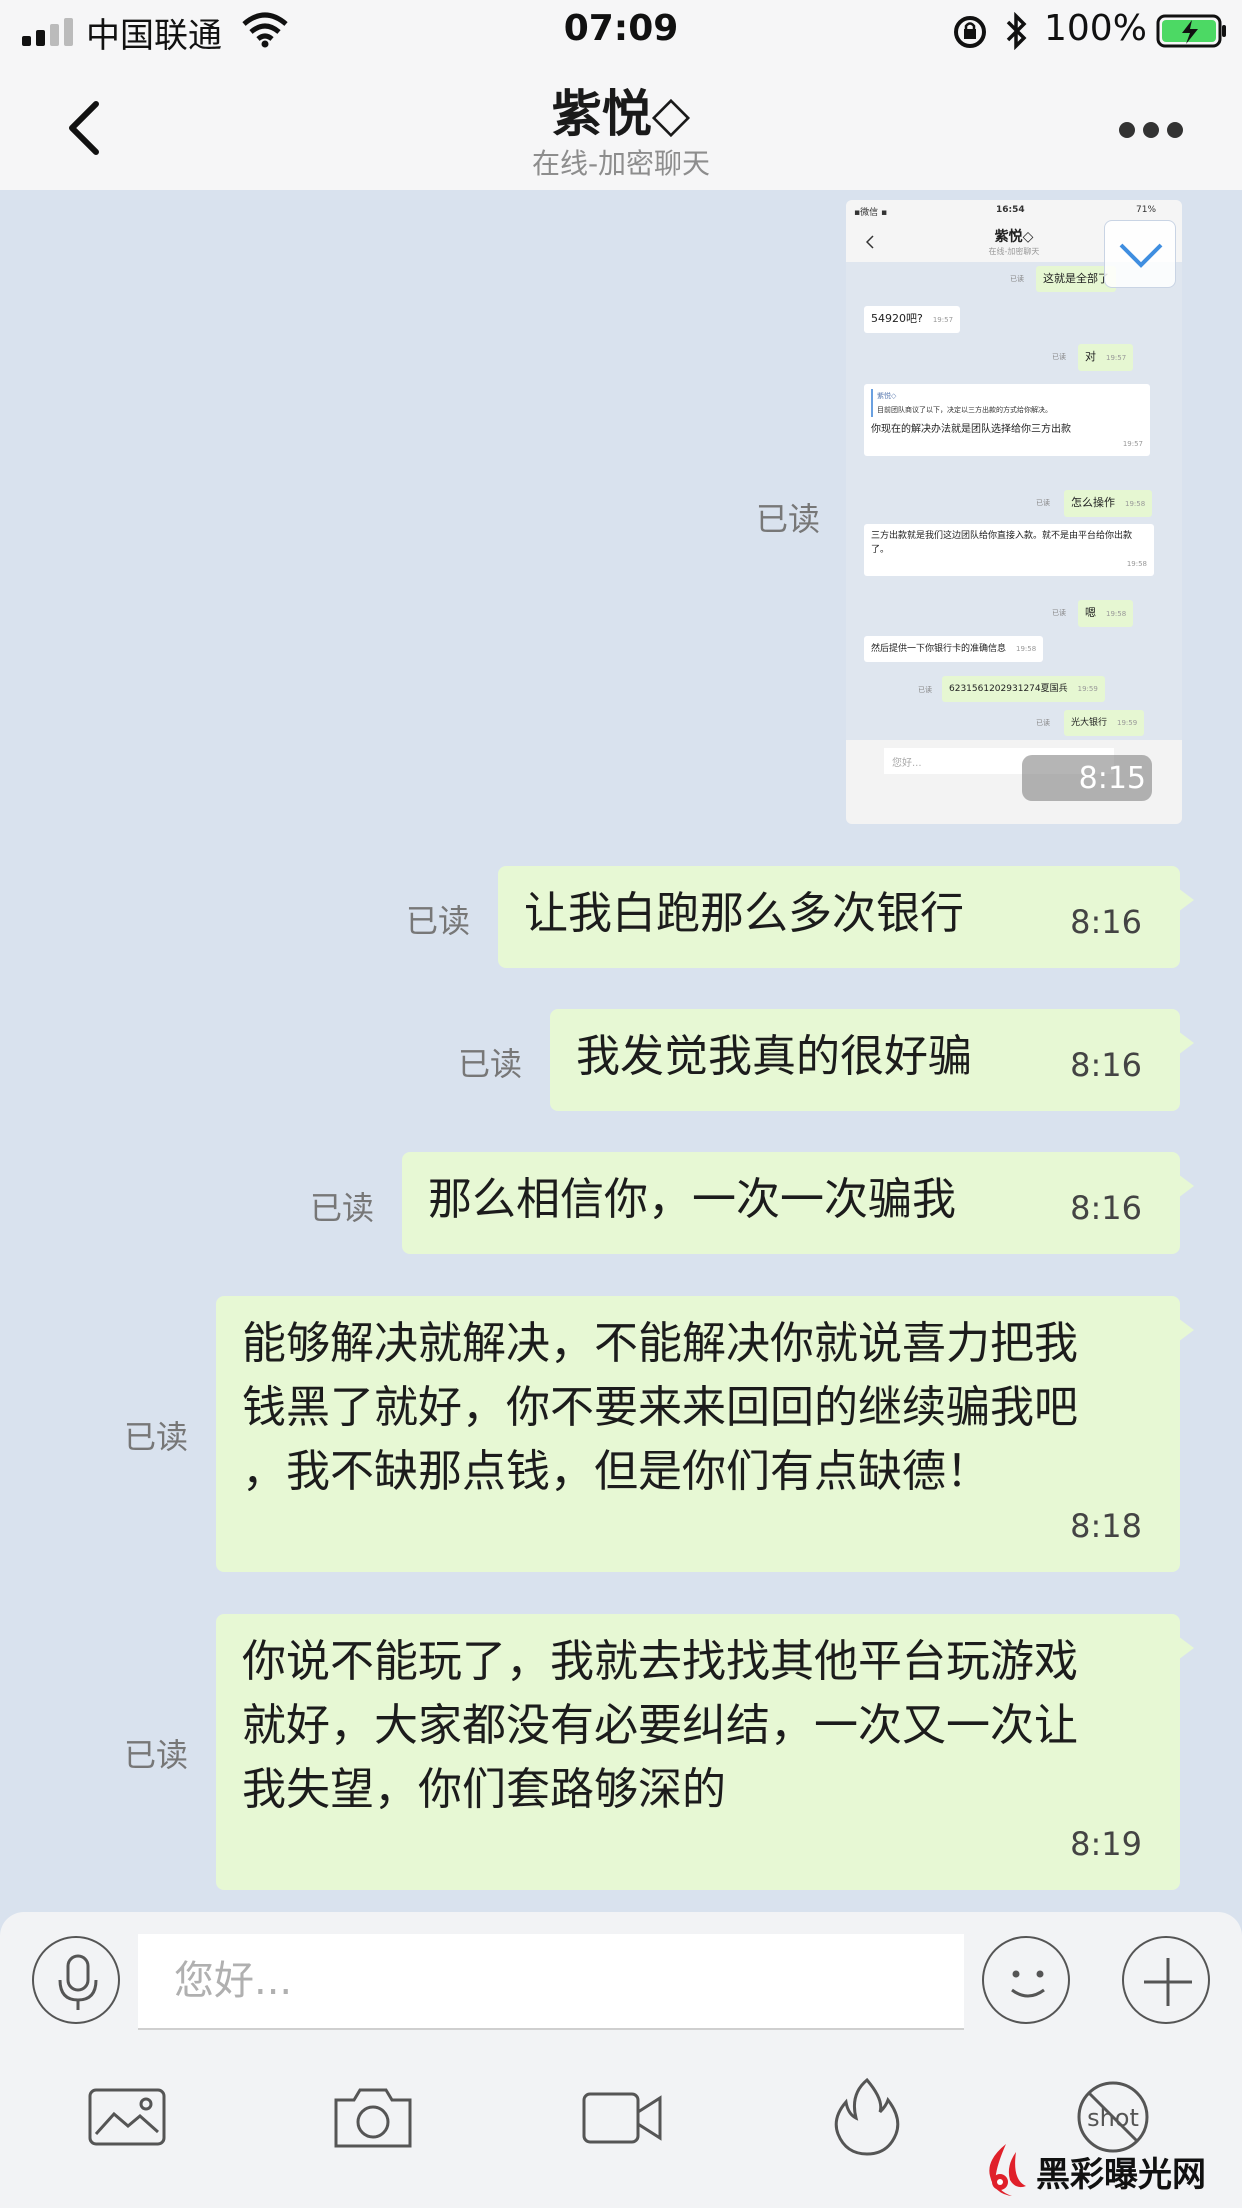 This screenshot has width=1242, height=2208. I want to click on chat-status: 在线-加密聊天, so click(621, 163).